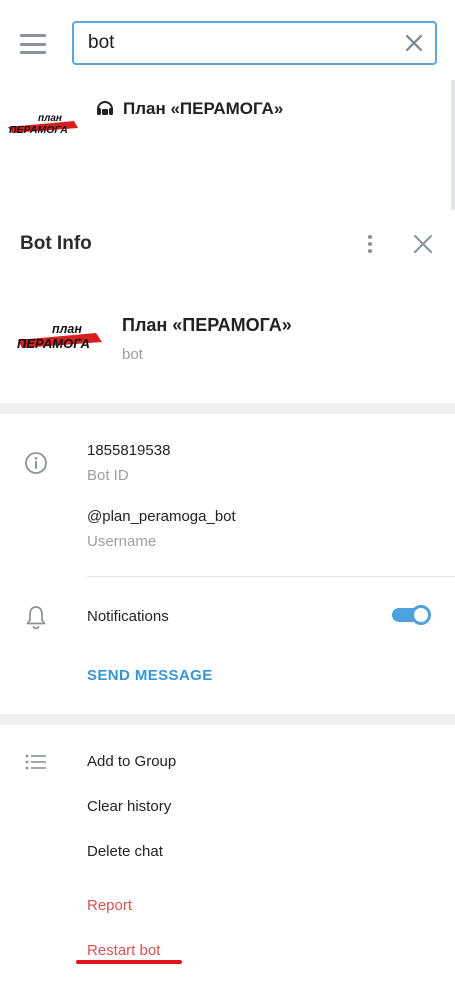 Image resolution: width=455 pixels, height=982 pixels. I want to click on scrollbar-edge, so click(453, 145).